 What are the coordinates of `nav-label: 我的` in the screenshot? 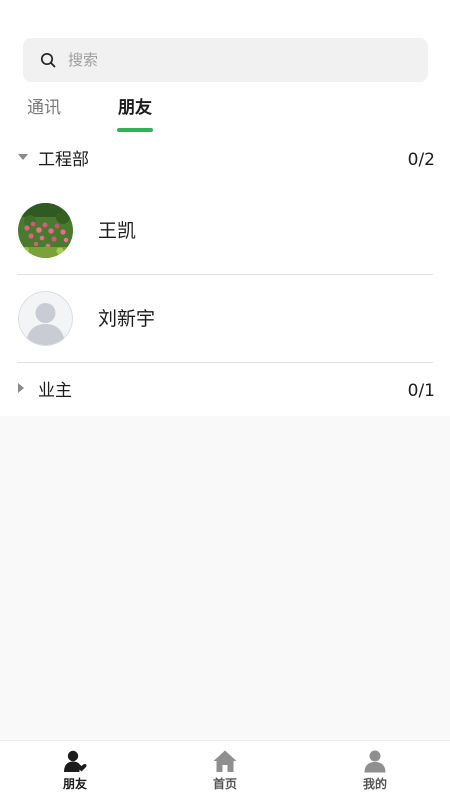 It's located at (374, 784).